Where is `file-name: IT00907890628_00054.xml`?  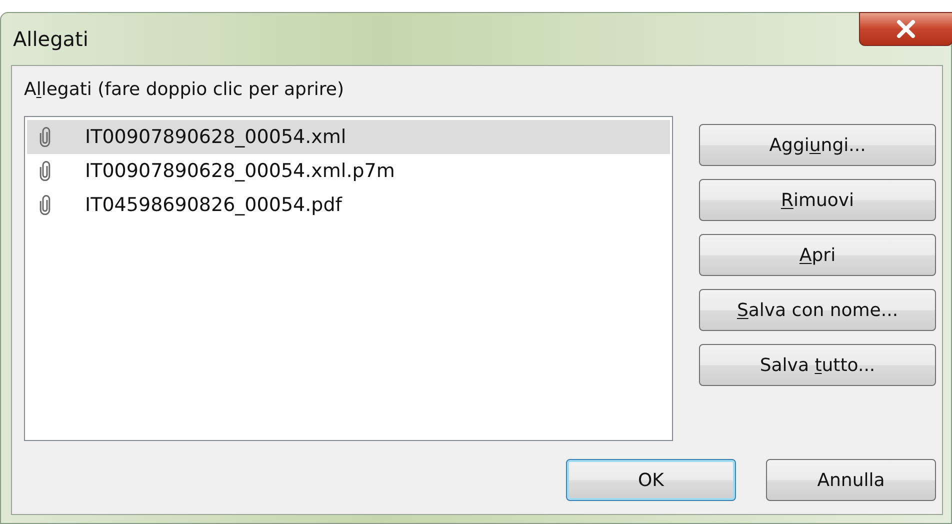
file-name: IT00907890628_00054.xml is located at coordinates (215, 137).